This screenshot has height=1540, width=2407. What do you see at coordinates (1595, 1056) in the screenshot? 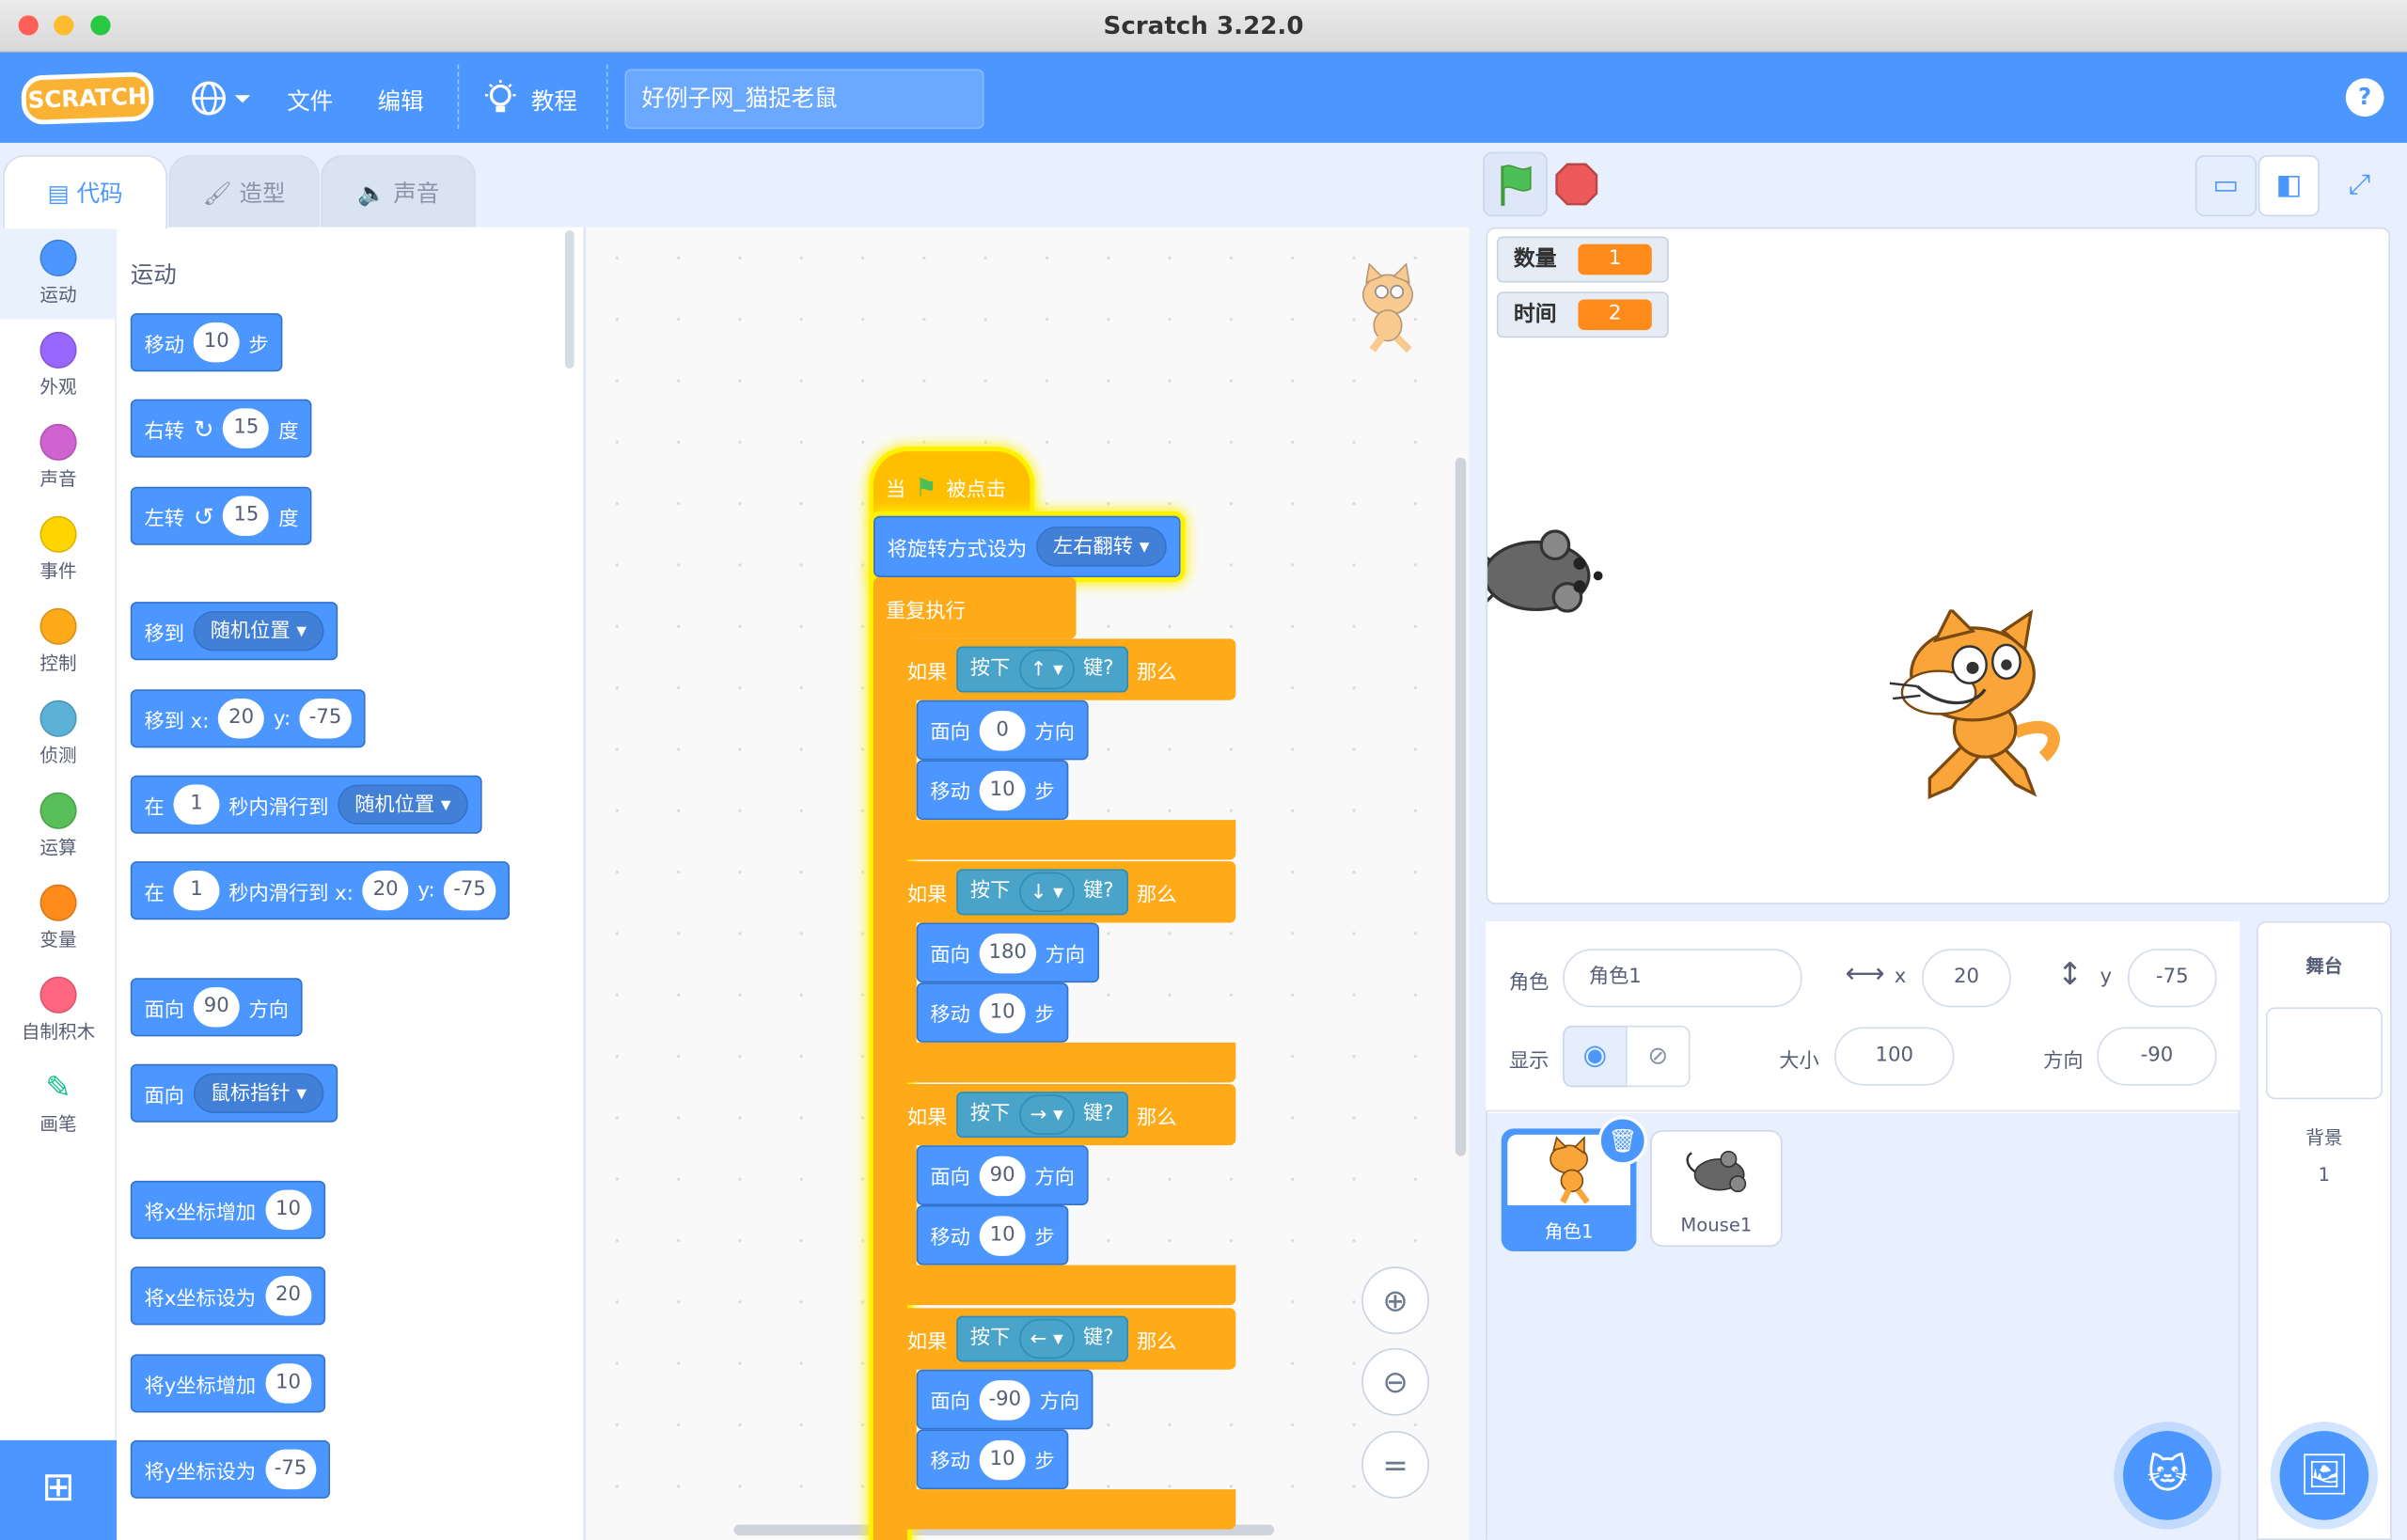
I see `show-sprite-button: ◉` at bounding box center [1595, 1056].